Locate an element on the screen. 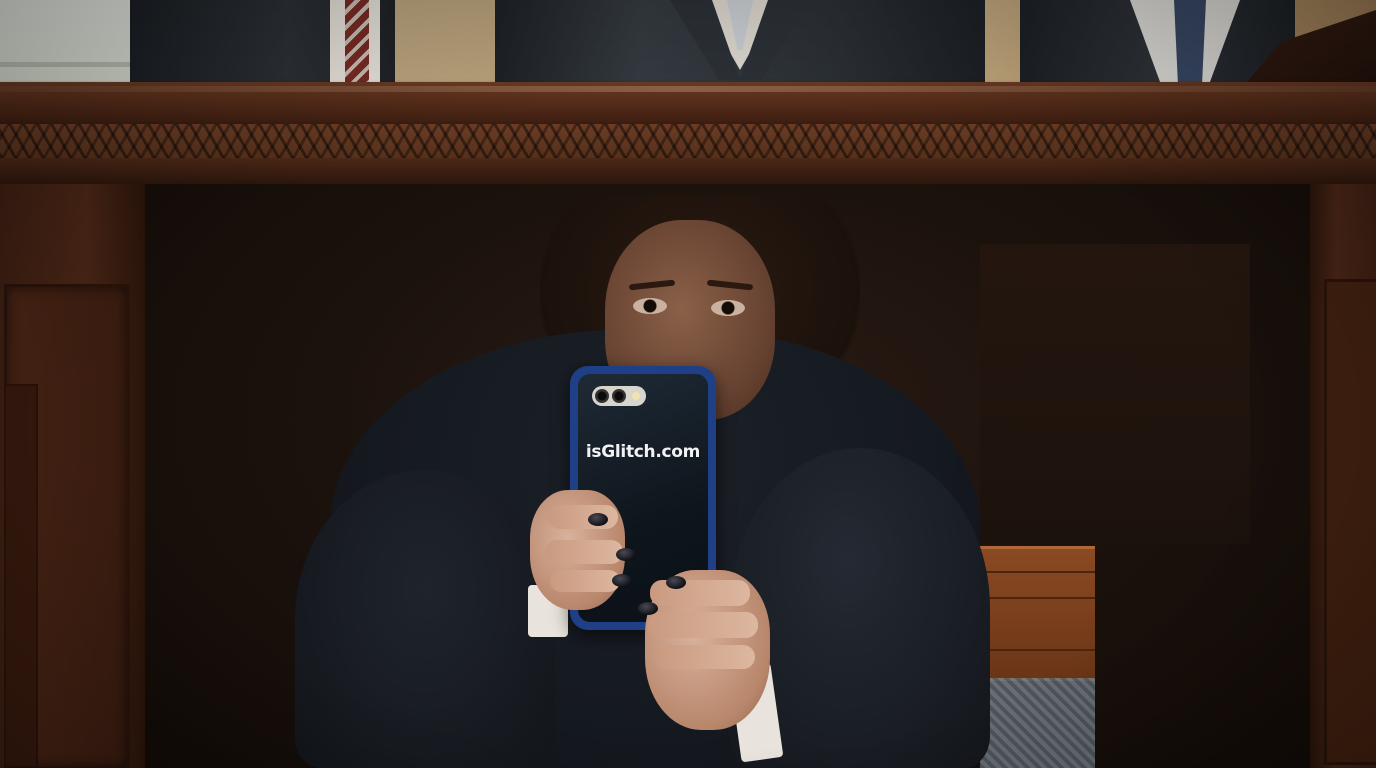  right-eye is located at coordinates (728, 308).